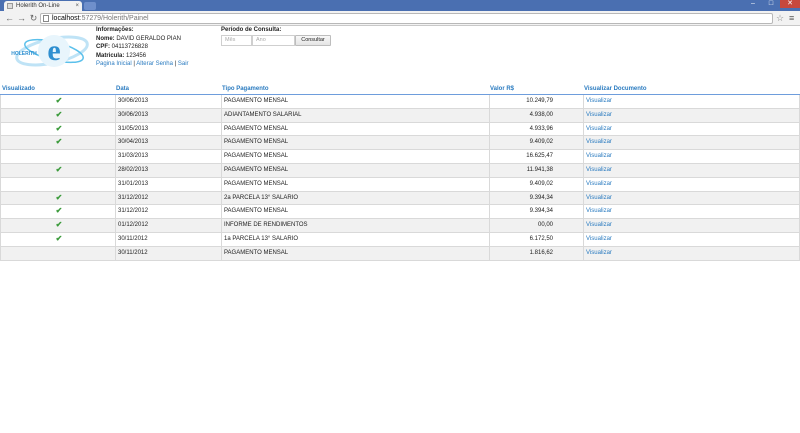 The height and width of the screenshot is (433, 800). I want to click on matricula-line: Matricula: 123456, so click(121, 55).